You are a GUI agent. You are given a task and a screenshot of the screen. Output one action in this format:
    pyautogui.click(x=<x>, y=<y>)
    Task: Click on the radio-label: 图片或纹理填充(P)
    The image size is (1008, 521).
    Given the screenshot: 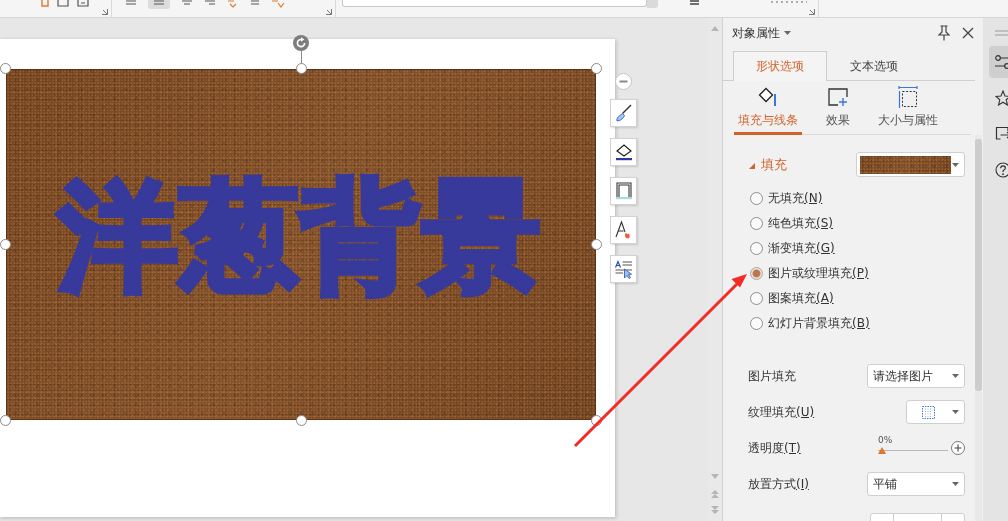 What is the action you would take?
    pyautogui.click(x=818, y=273)
    